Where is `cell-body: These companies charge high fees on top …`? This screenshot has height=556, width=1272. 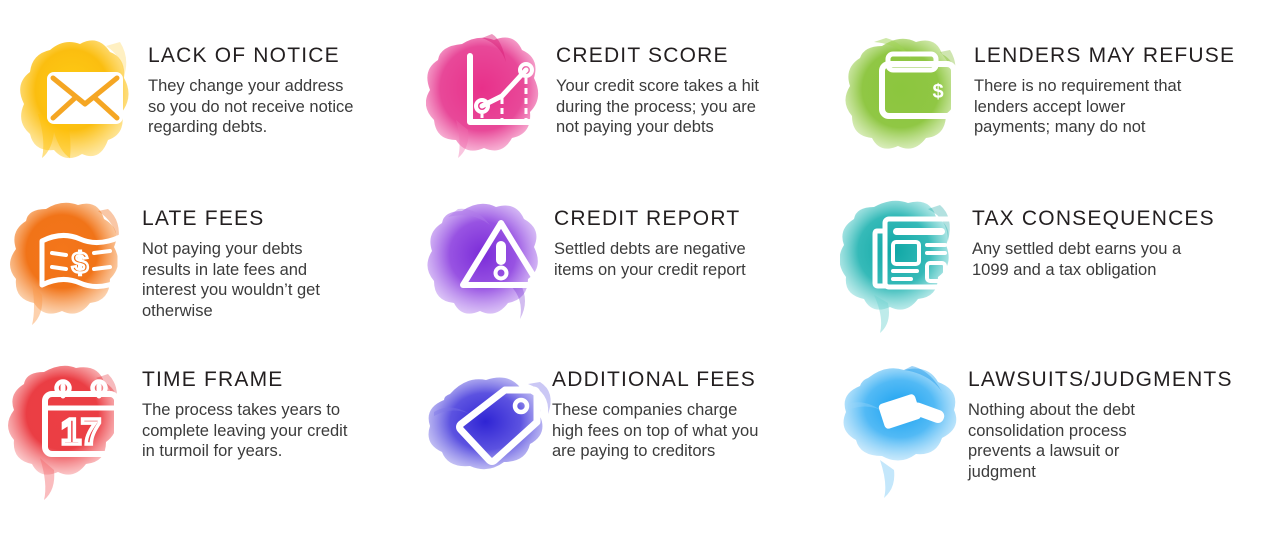 cell-body: These companies charge high fees on top … is located at coordinates (655, 431).